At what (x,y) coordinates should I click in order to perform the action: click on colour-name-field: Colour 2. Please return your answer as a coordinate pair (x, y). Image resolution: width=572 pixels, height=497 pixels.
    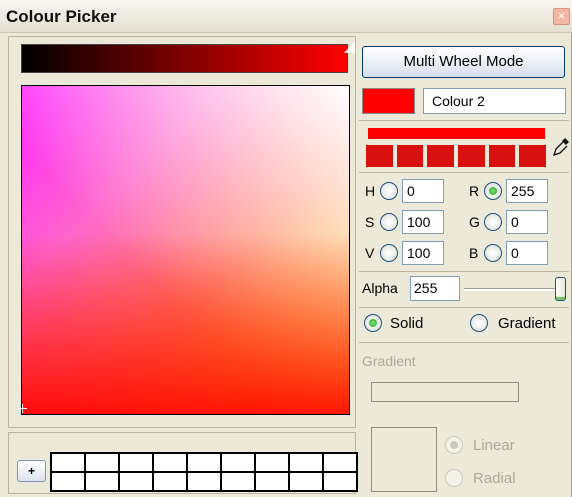
    Looking at the image, I should click on (494, 101).